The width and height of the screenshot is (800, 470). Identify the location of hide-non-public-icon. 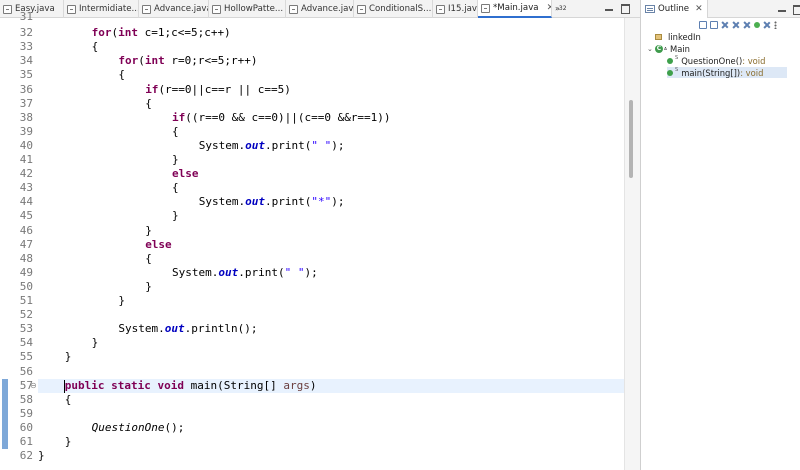
(747, 25).